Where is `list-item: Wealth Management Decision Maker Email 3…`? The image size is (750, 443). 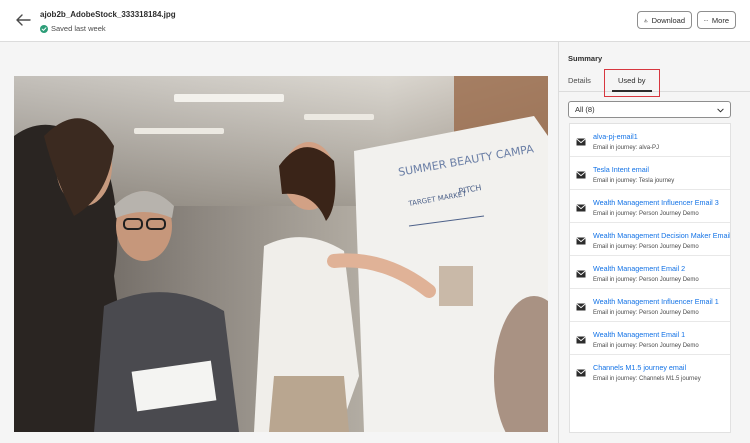 list-item: Wealth Management Decision Maker Email 3… is located at coordinates (650, 239).